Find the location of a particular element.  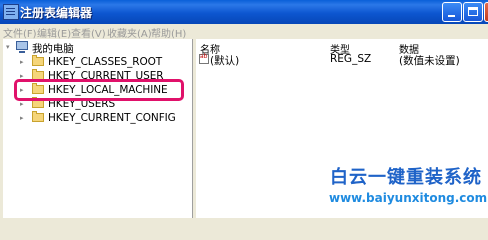

title-bar: 注册表编辑器 is located at coordinates (244, 12).